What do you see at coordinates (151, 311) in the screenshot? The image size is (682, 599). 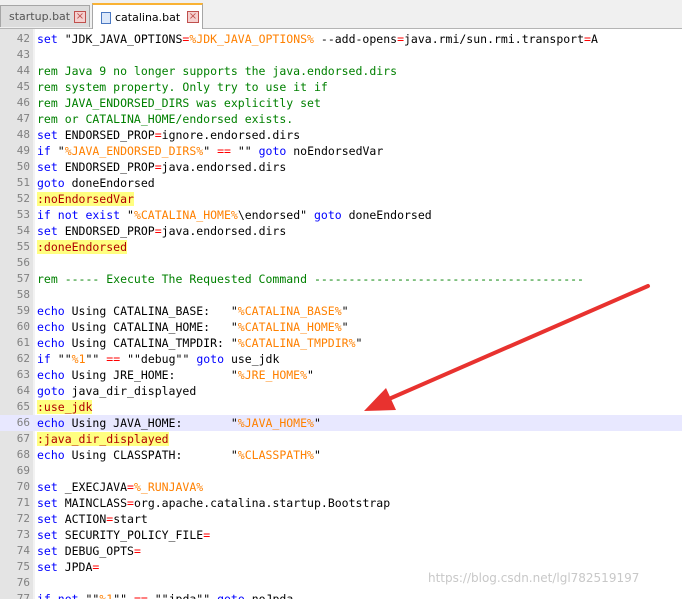 I see `code-token: Using CATALINA_BASE: "` at bounding box center [151, 311].